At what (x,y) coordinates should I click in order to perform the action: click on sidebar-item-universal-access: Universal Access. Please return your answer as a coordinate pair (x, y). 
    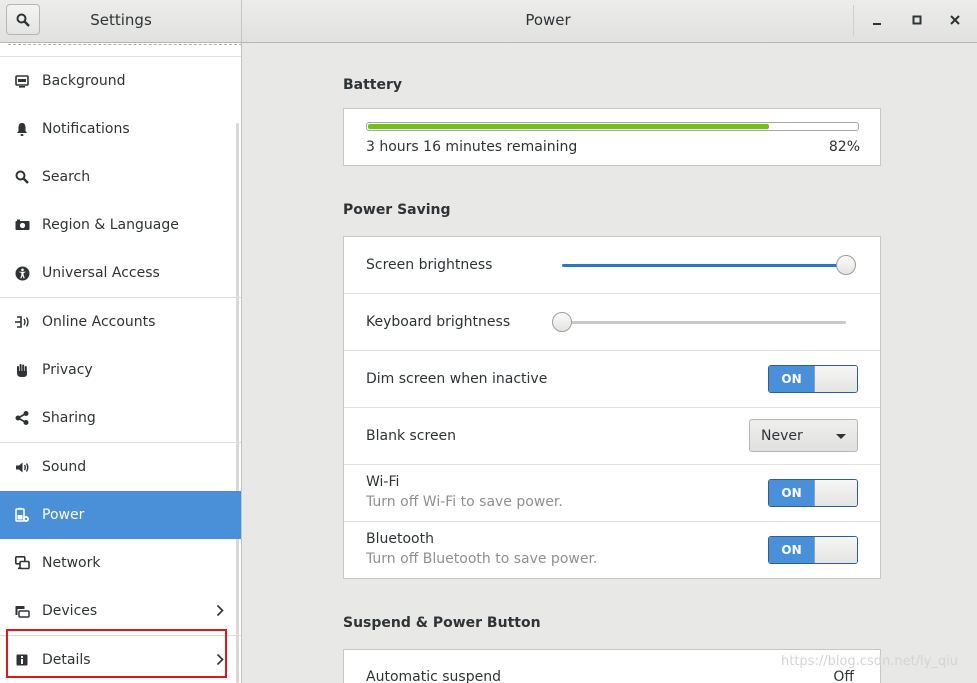
    Looking at the image, I should click on (120, 273).